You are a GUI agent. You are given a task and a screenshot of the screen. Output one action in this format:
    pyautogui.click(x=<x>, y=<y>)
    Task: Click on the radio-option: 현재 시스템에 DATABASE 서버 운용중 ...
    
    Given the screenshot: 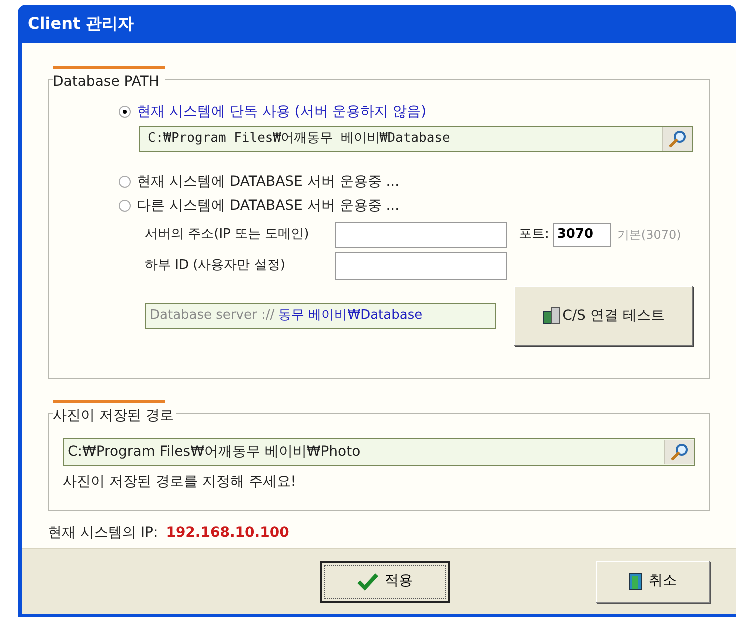 What is the action you would take?
    pyautogui.click(x=406, y=182)
    